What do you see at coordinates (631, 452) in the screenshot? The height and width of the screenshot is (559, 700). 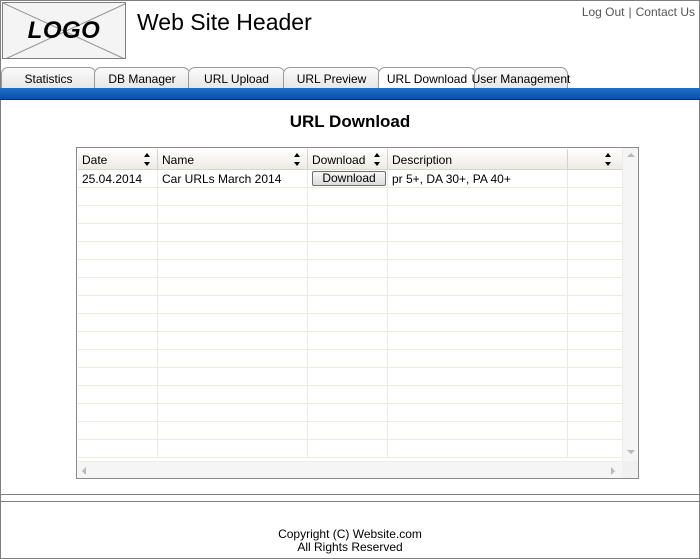 I see `scroll-down-icon` at bounding box center [631, 452].